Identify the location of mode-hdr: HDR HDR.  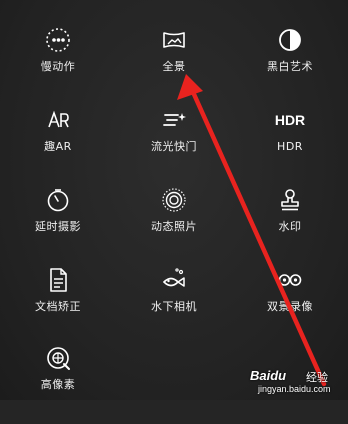
(290, 146).